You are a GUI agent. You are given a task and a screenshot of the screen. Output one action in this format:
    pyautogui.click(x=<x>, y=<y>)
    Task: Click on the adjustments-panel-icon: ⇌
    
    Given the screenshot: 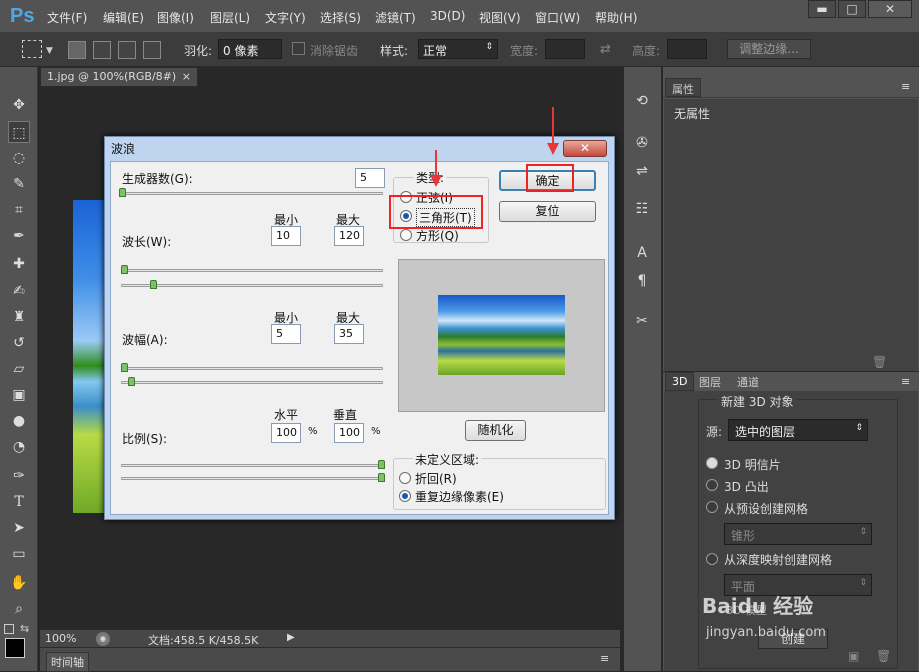 What is the action you would take?
    pyautogui.click(x=642, y=171)
    